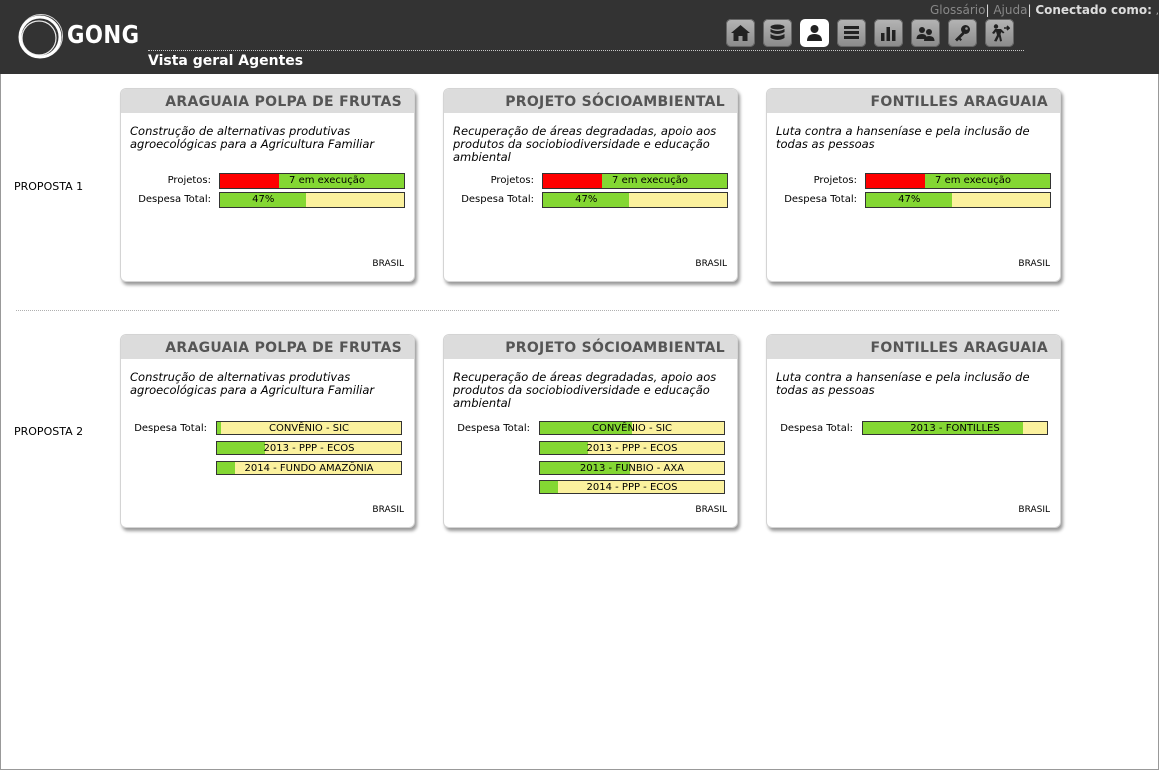 The height and width of the screenshot is (770, 1159). I want to click on layers-icon, so click(851, 32).